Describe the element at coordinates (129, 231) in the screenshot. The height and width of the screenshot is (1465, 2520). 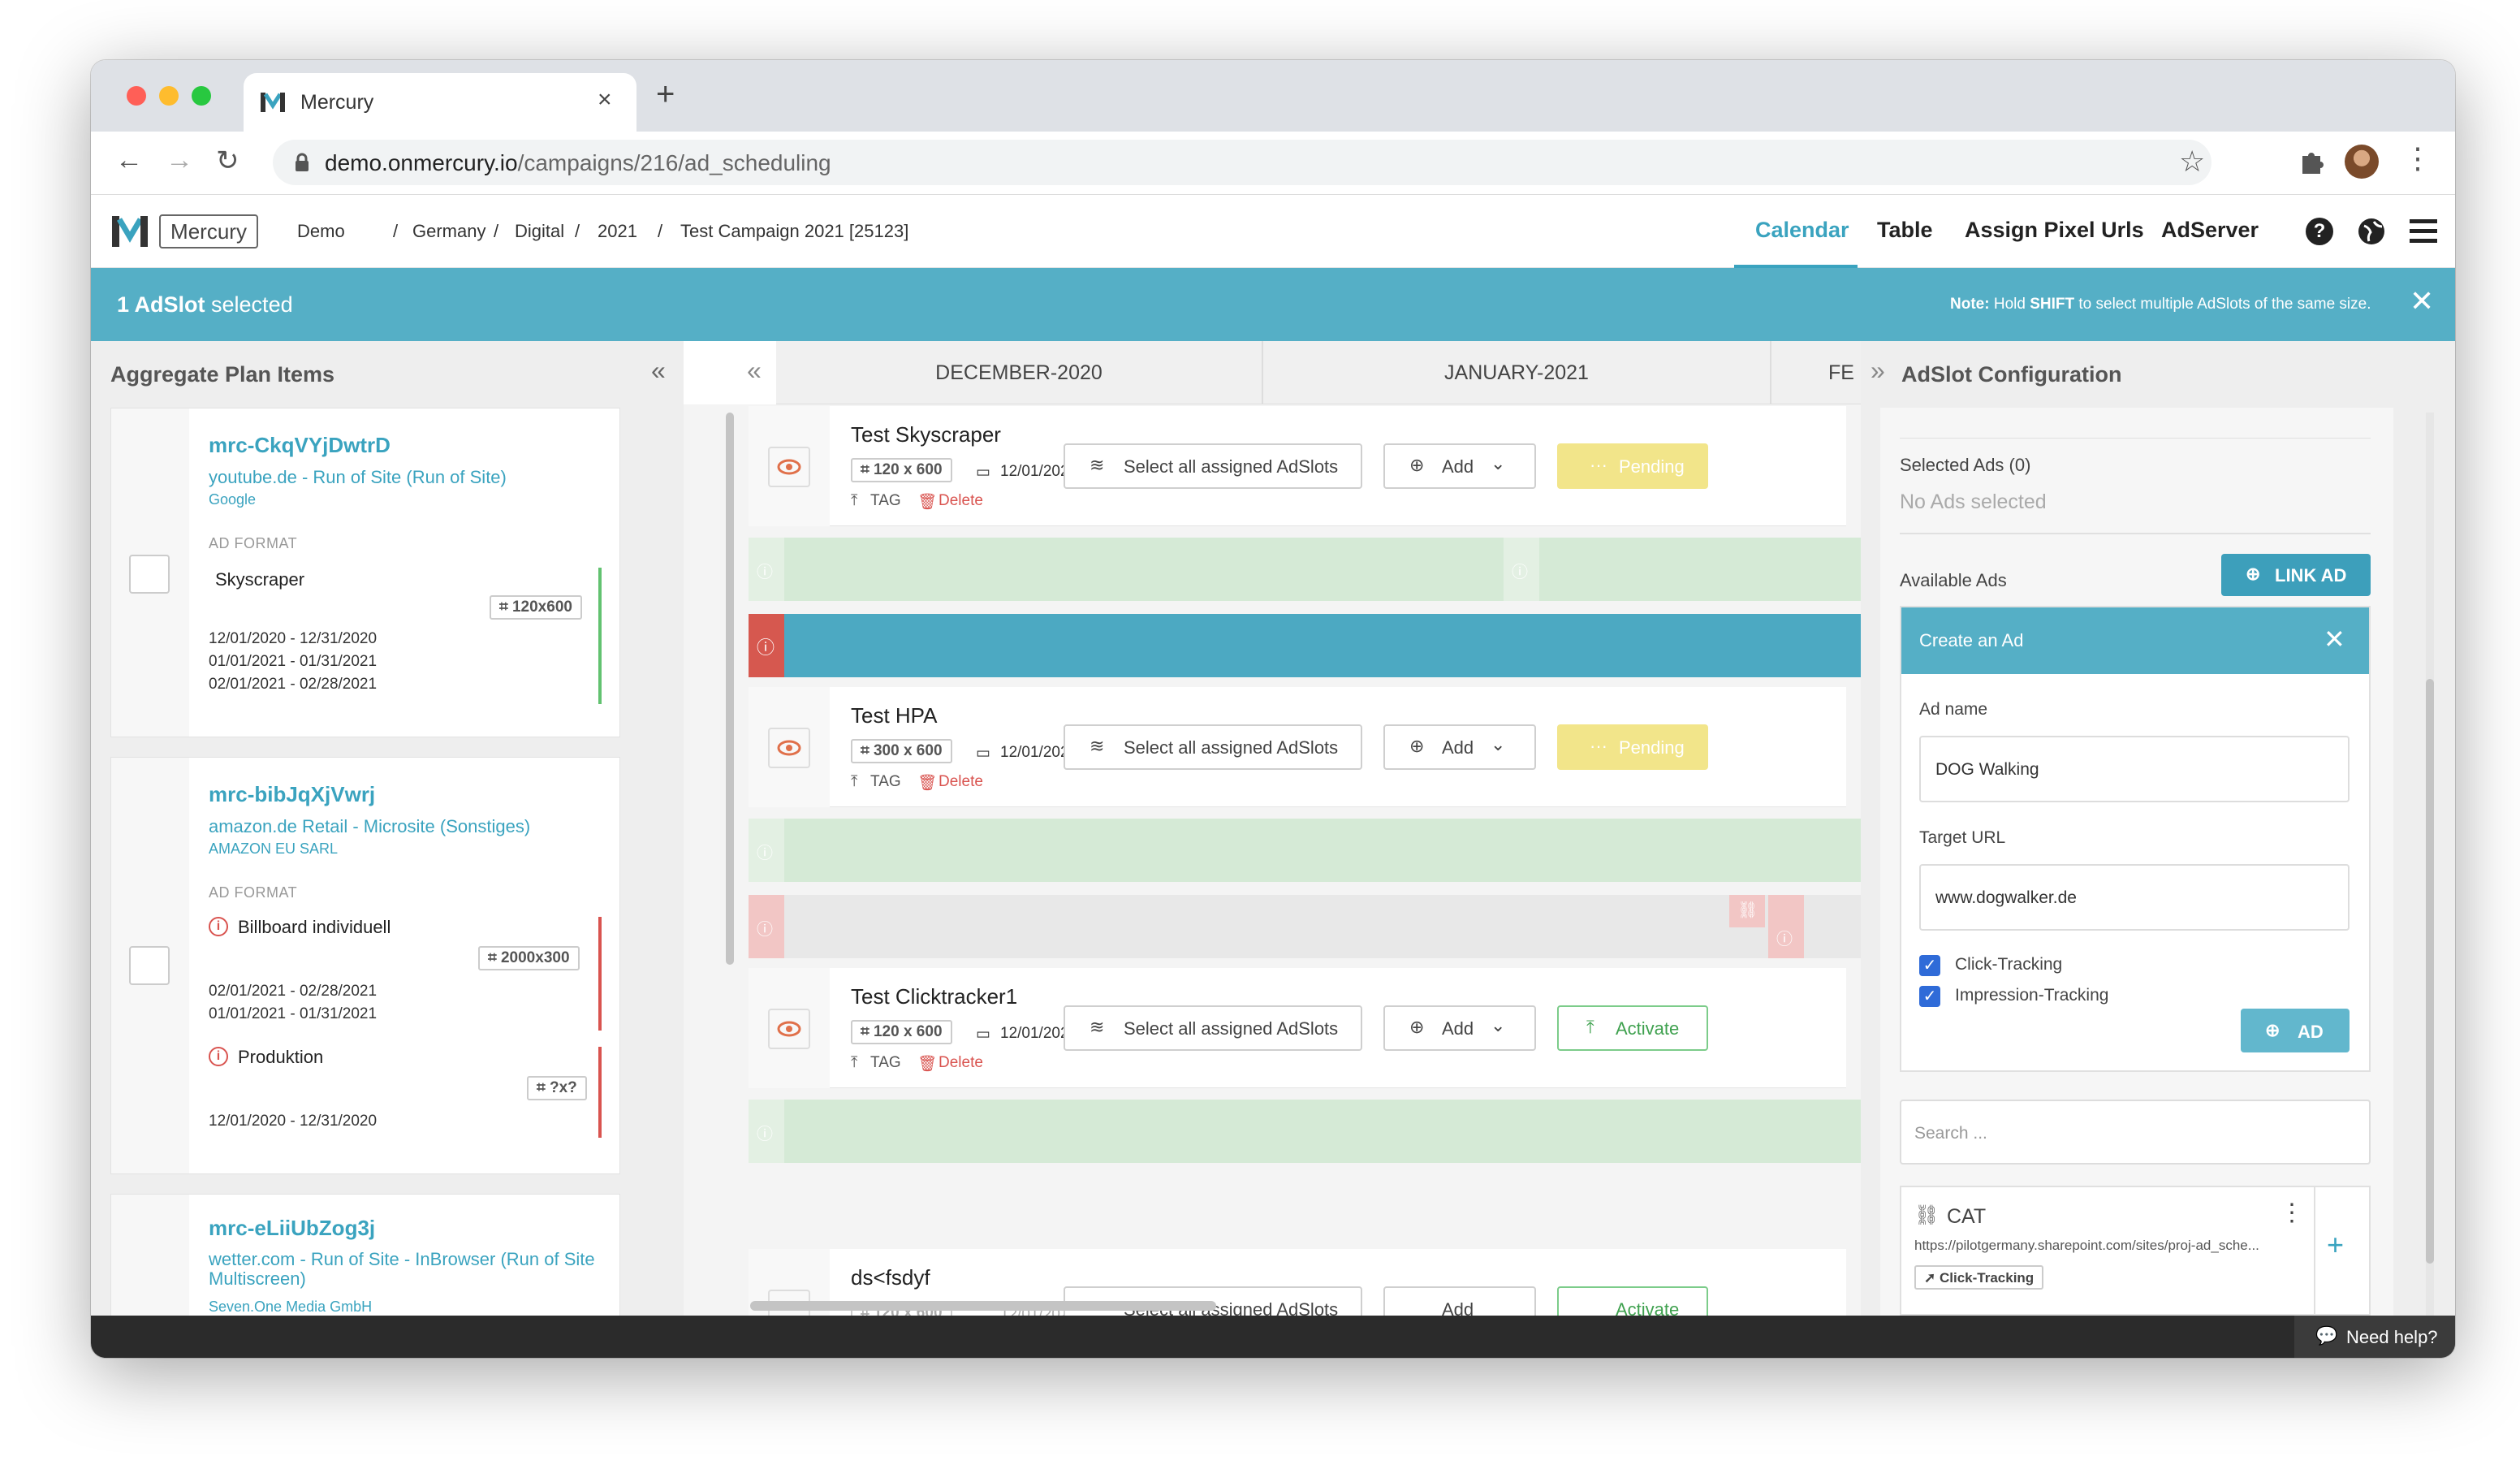
I see `mercury-logo-icon` at that location.